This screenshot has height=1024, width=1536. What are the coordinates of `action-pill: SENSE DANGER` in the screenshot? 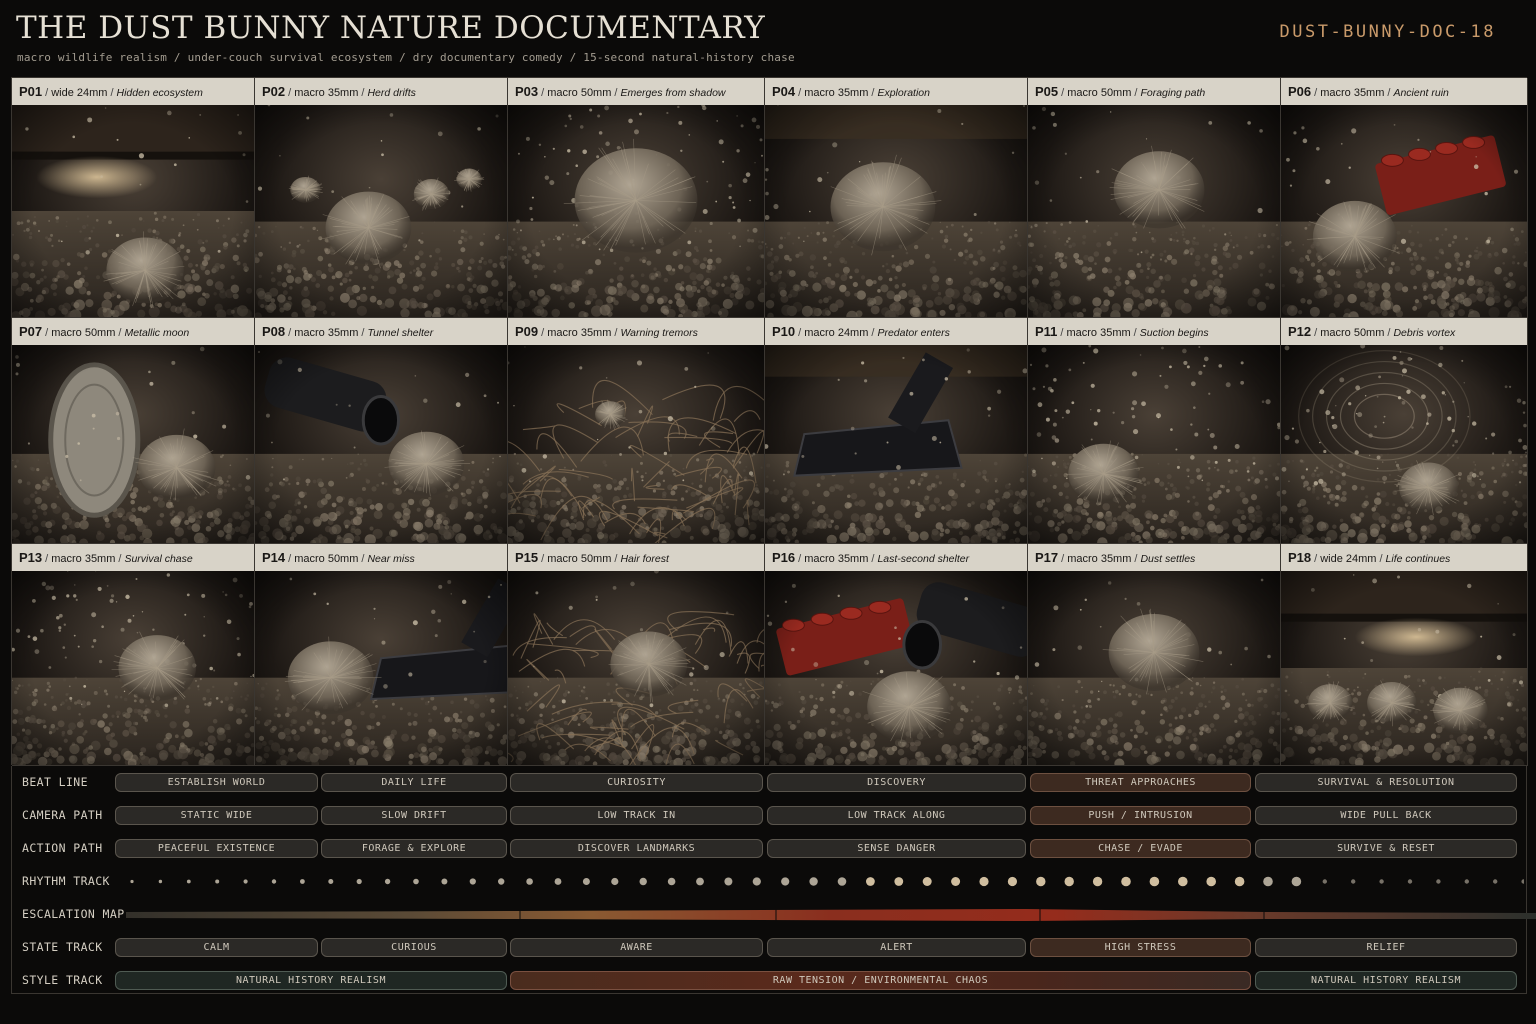 It's located at (896, 848).